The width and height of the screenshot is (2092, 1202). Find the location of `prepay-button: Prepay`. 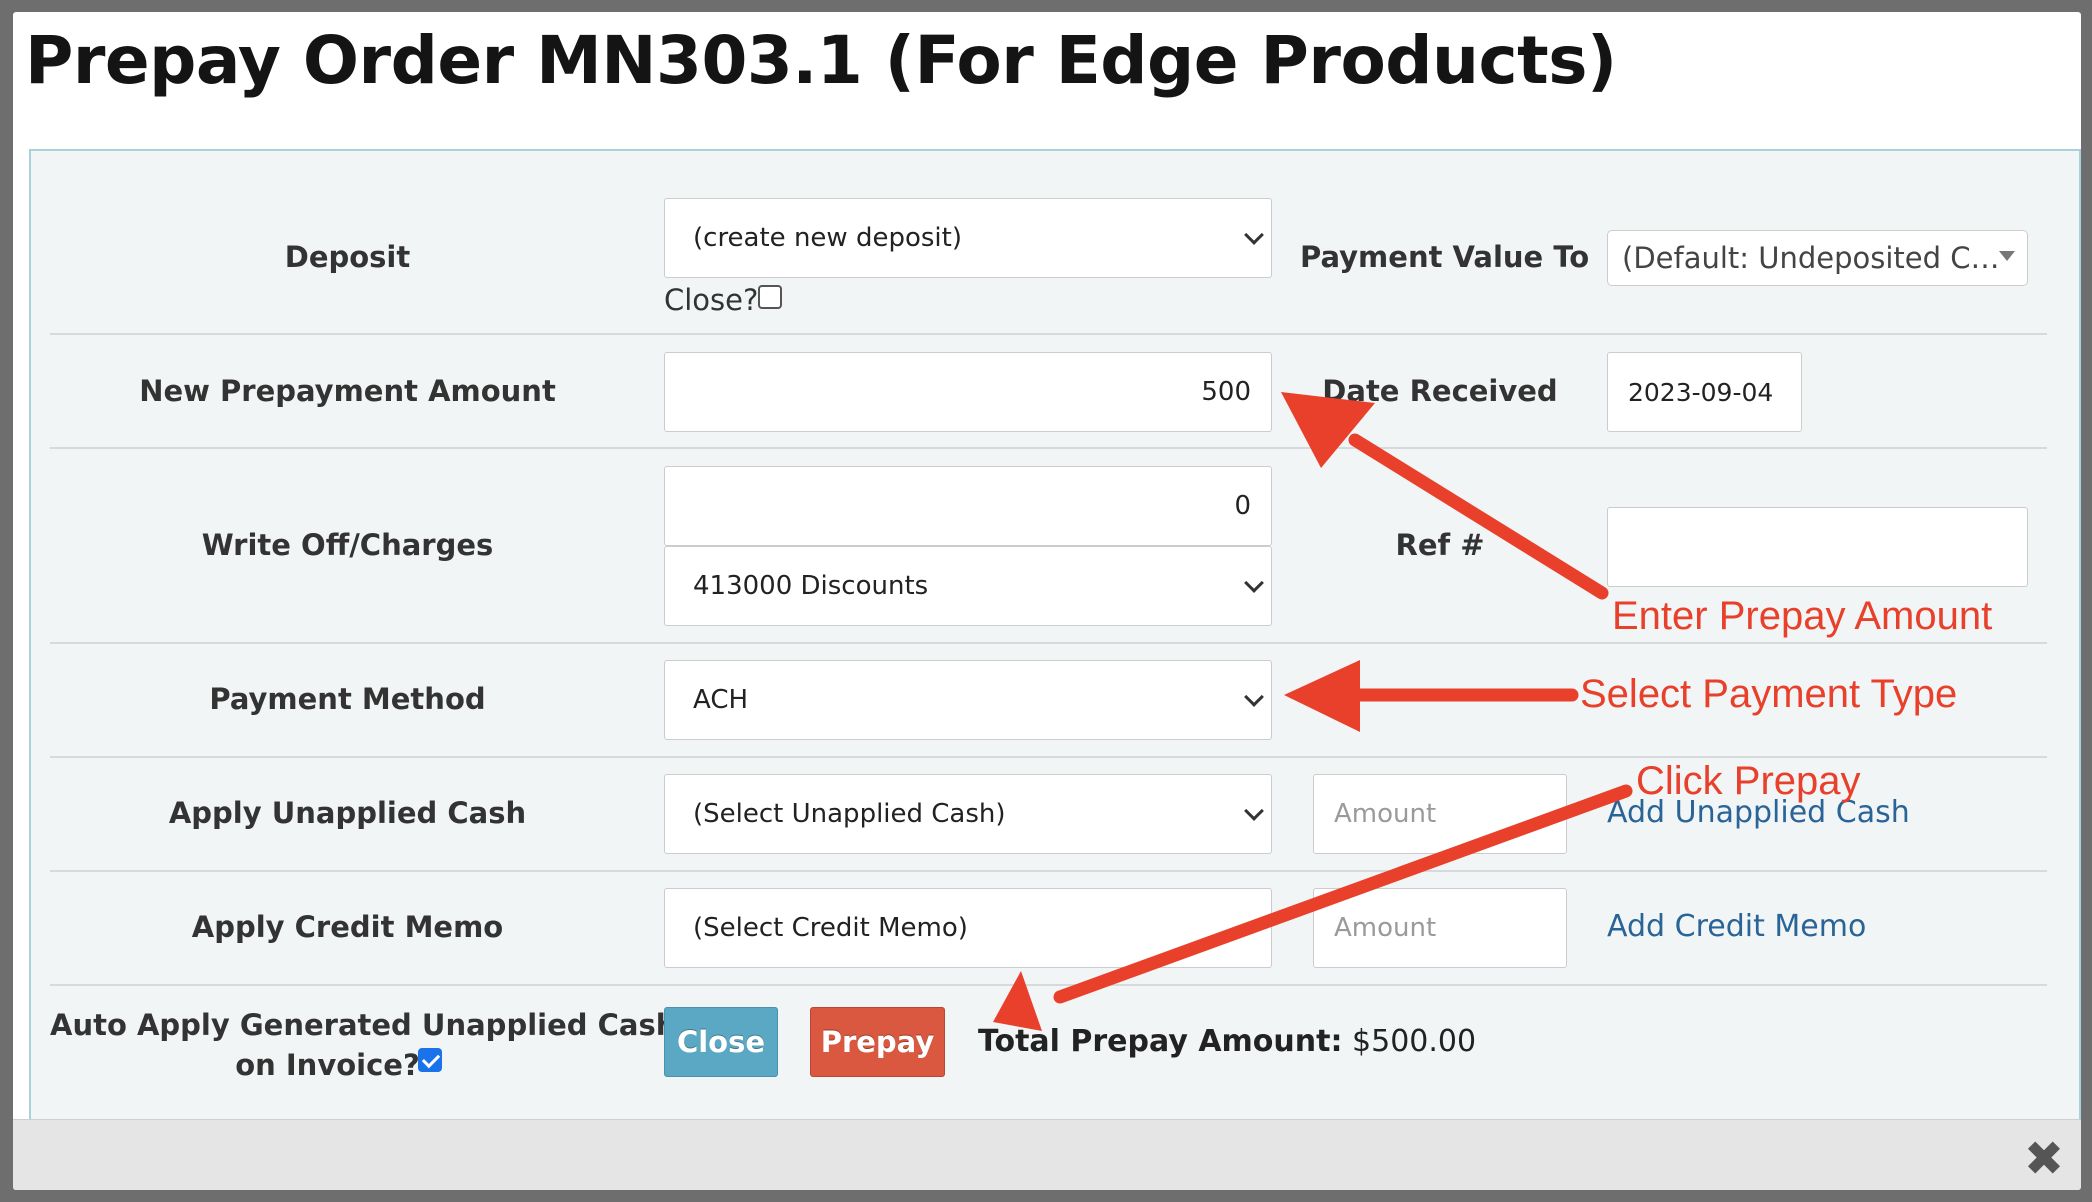

prepay-button: Prepay is located at coordinates (877, 1042).